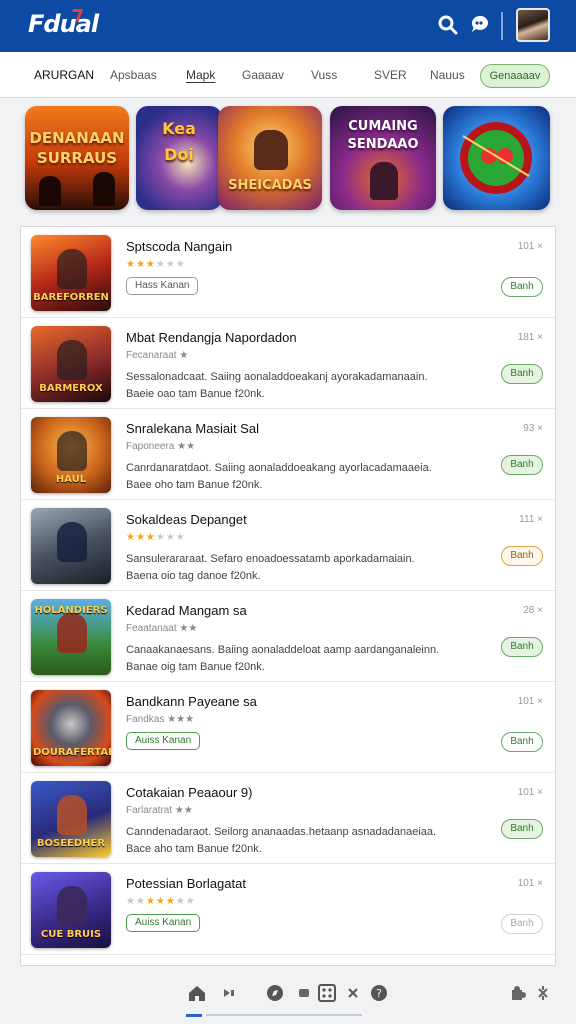  Describe the element at coordinates (179, 246) in the screenshot. I see `app-title: Sptscoda Nangain` at that location.